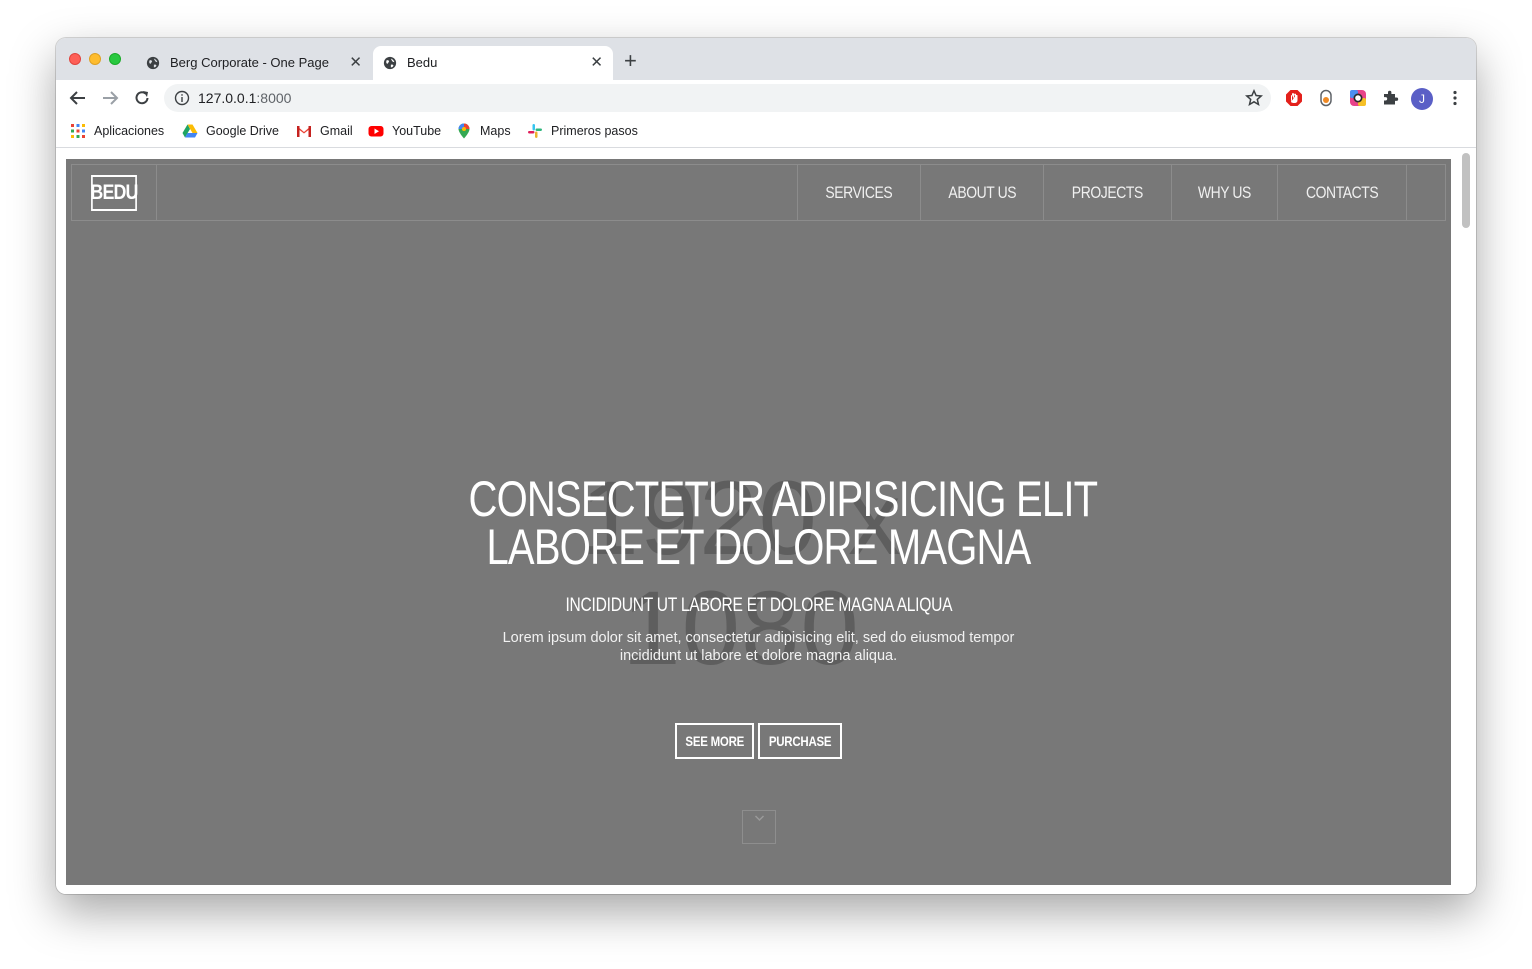  What do you see at coordinates (1294, 98) in the screenshot?
I see `adblock-extension-icon` at bounding box center [1294, 98].